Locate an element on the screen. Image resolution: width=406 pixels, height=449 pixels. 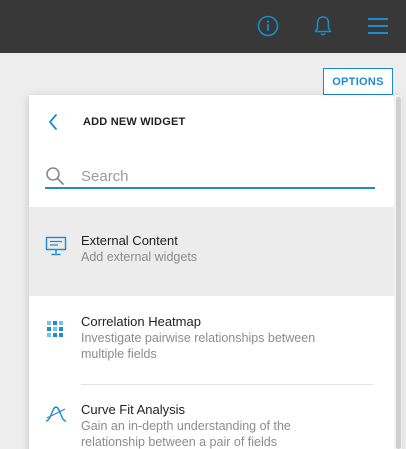
item-title: Correlation Heatmap is located at coordinates (141, 321).